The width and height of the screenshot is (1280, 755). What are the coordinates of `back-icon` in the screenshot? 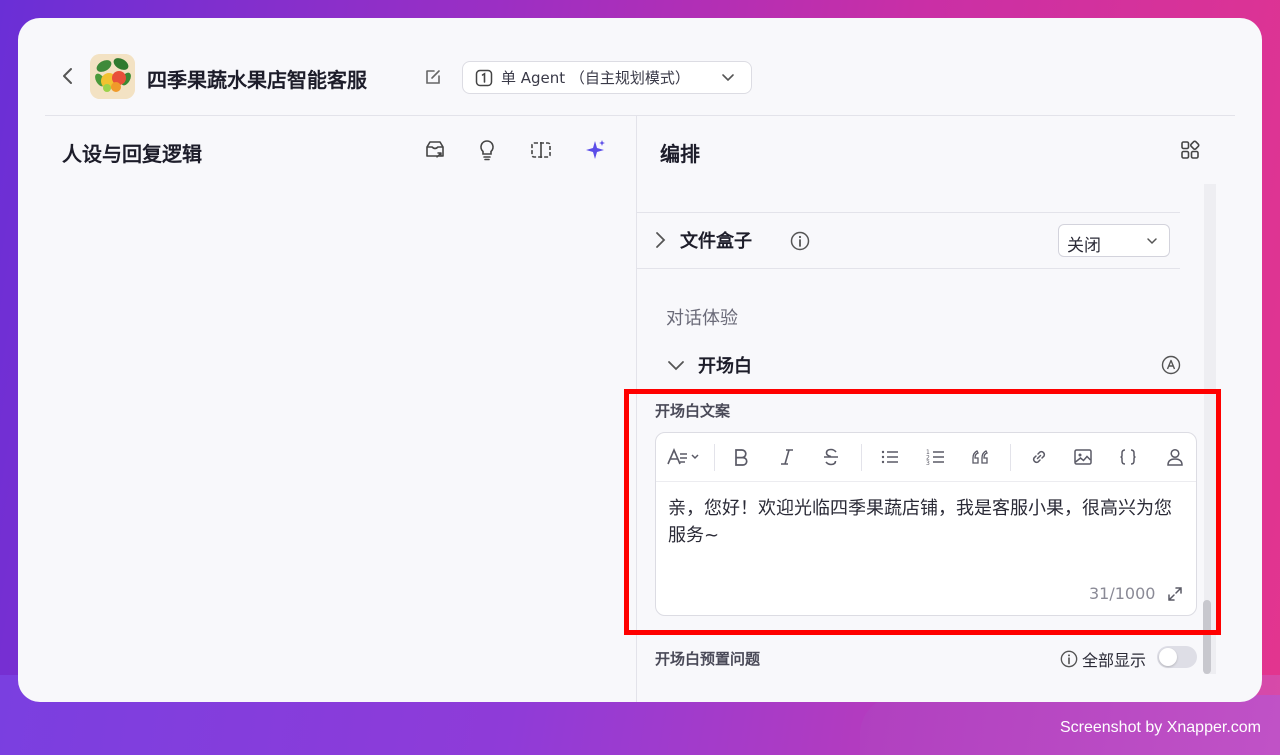 It's located at (68, 76).